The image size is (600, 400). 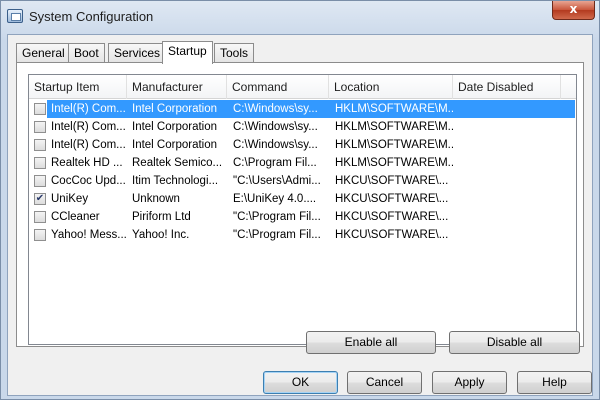 I want to click on tab-boot: Boot, so click(x=86, y=53).